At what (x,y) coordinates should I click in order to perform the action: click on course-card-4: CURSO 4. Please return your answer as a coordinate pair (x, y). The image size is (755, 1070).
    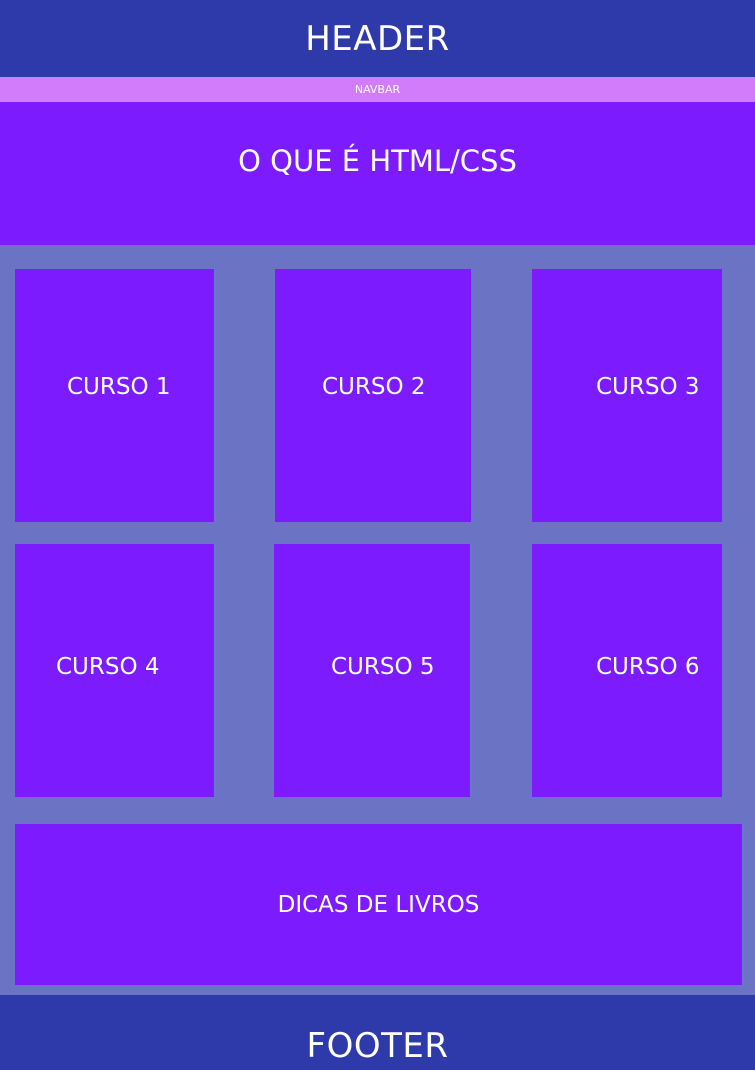
    Looking at the image, I should click on (114, 670).